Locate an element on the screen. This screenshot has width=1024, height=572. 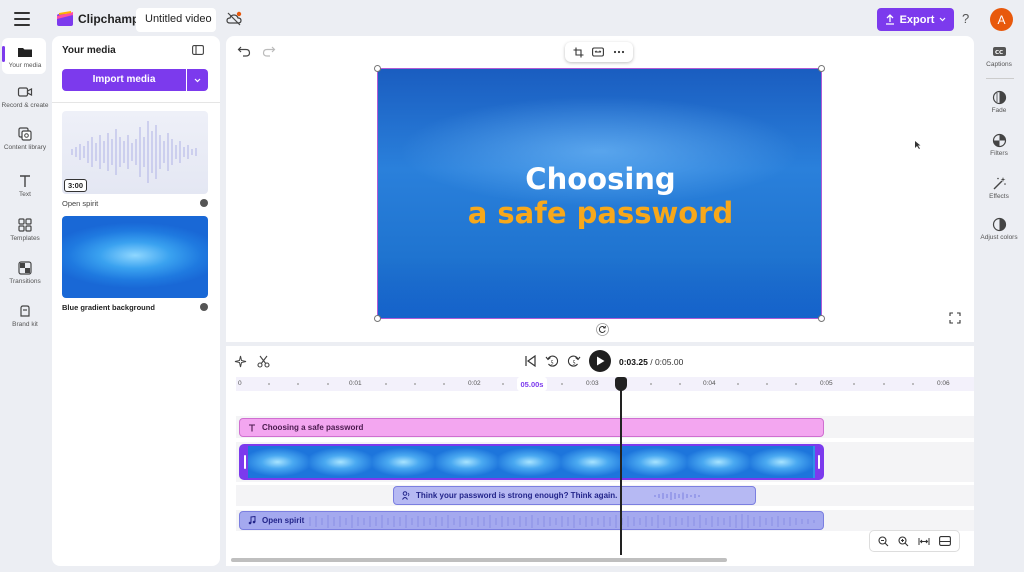
rail-item-fade: Fade is located at coordinates (999, 102).